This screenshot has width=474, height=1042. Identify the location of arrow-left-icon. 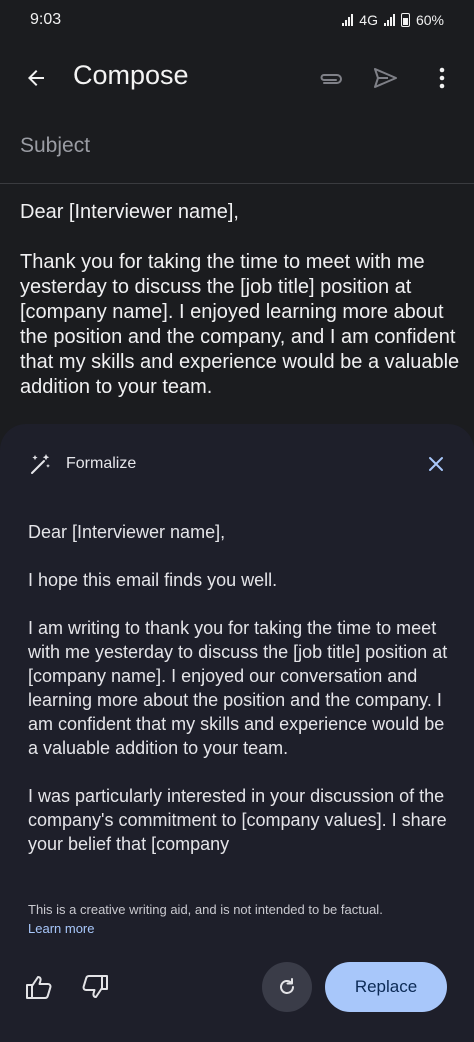
(36, 78).